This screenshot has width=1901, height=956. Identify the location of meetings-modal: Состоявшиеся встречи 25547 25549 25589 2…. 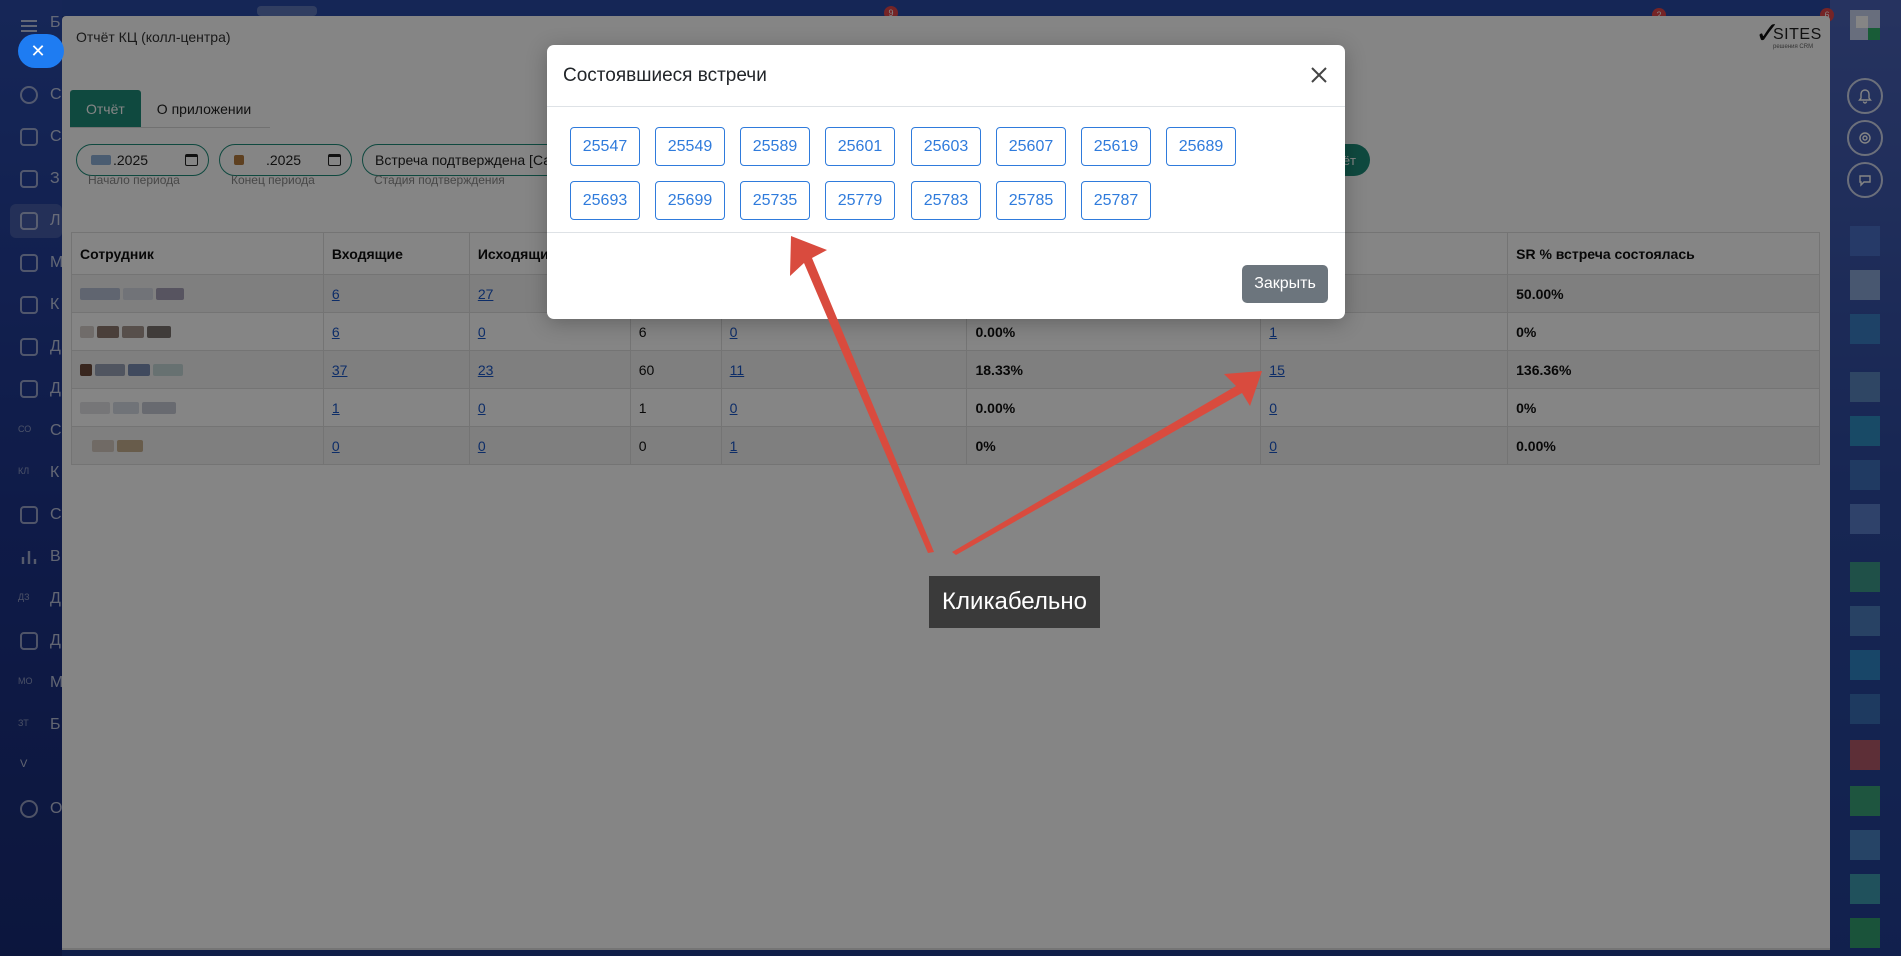
(946, 182).